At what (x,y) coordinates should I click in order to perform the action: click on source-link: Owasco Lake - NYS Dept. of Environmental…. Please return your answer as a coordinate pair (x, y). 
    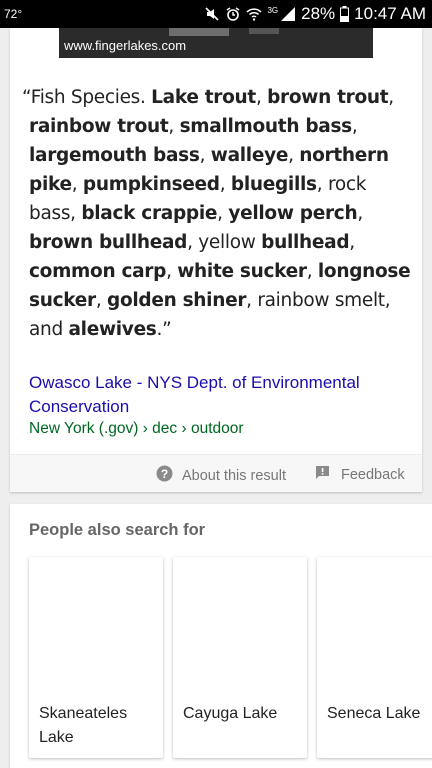
    Looking at the image, I should click on (219, 395).